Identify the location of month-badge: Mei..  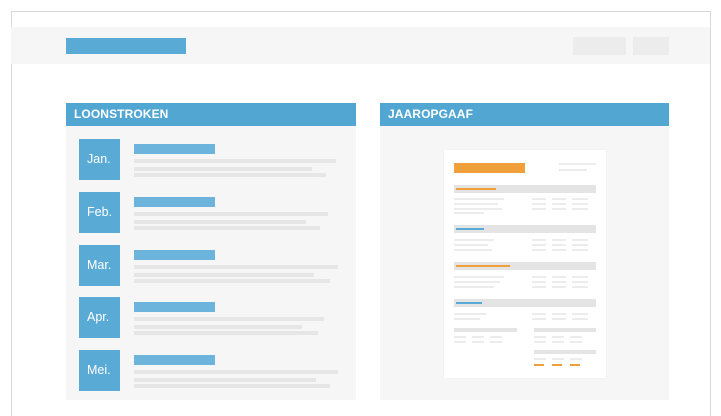
(99, 370).